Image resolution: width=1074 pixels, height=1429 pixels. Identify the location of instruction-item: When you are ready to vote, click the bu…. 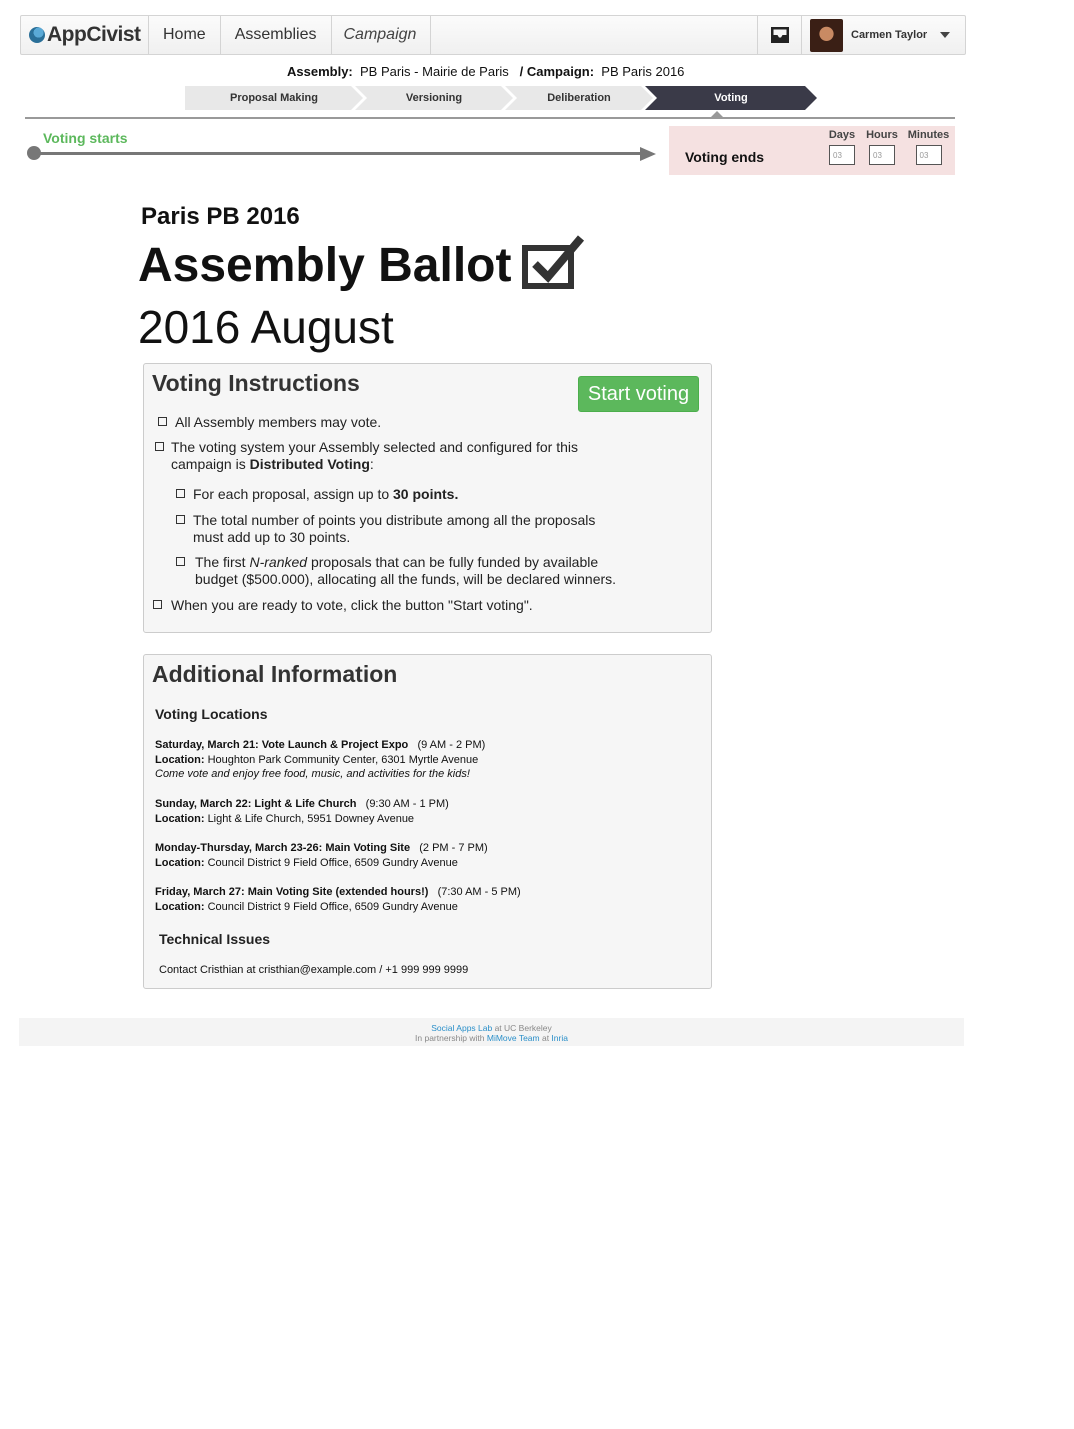
(352, 605).